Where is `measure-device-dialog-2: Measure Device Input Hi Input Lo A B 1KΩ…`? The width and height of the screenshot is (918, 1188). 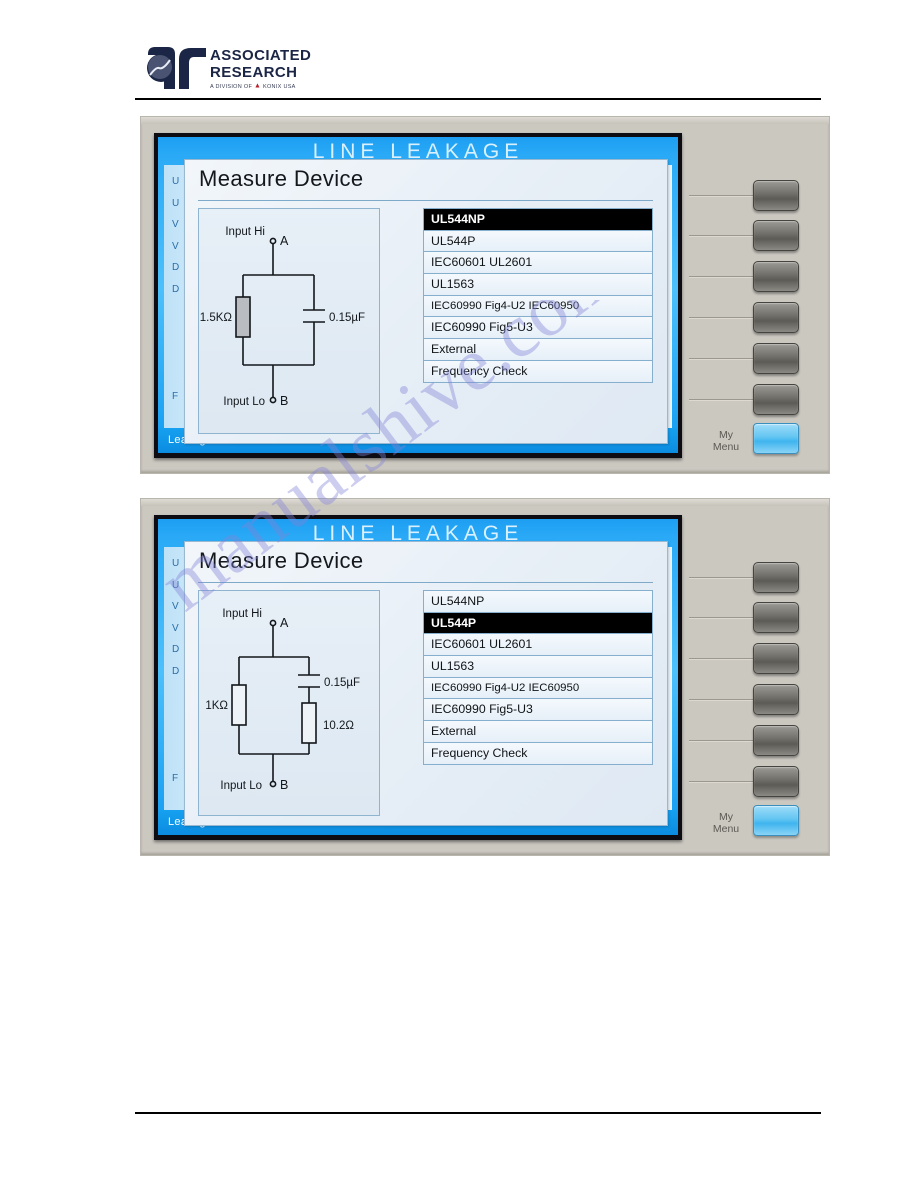 measure-device-dialog-2: Measure Device Input Hi Input Lo A B 1KΩ… is located at coordinates (426, 683).